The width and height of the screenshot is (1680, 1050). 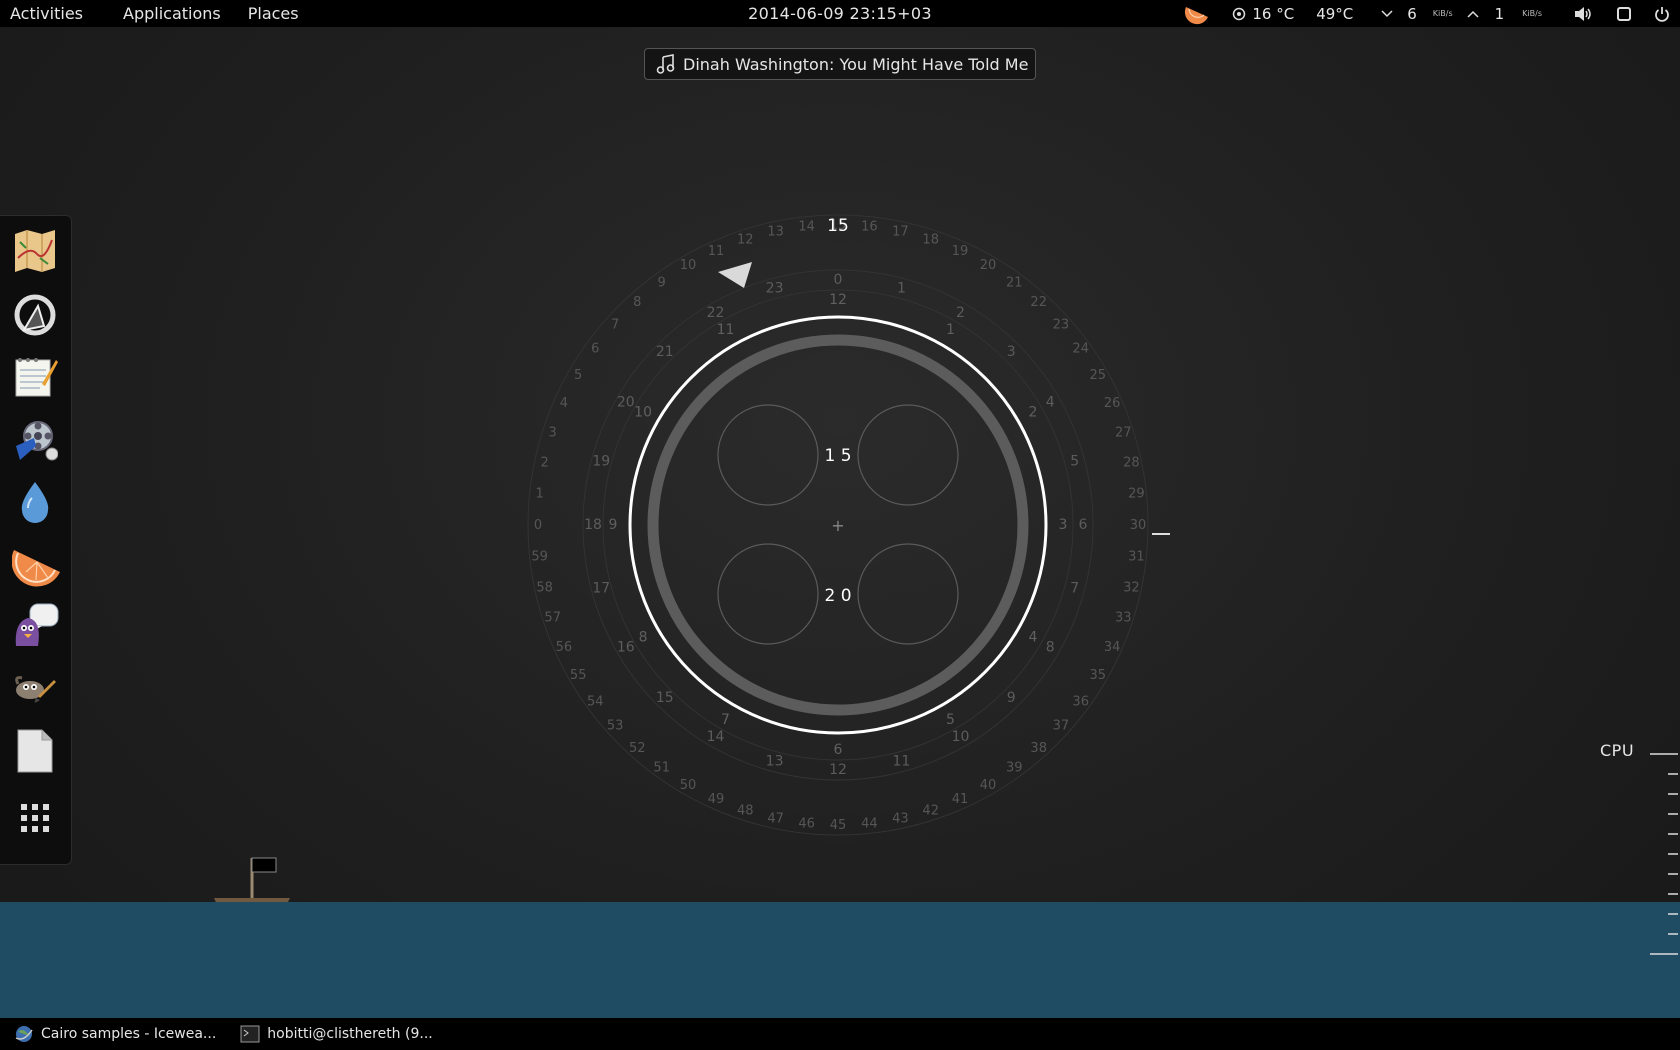 What do you see at coordinates (1014, 768) in the screenshot?
I see `dial-number: 39` at bounding box center [1014, 768].